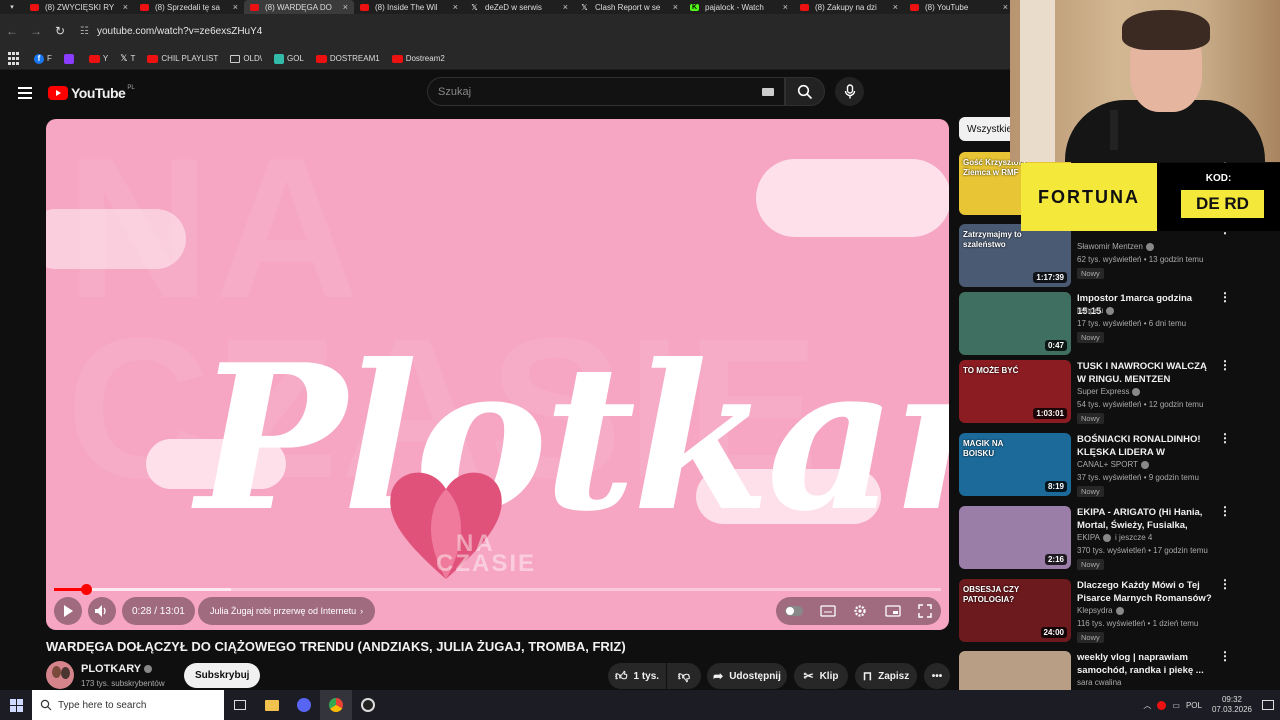 This screenshot has height=720, width=1280. I want to click on video-thumbnail: 0:47, so click(1015, 323).